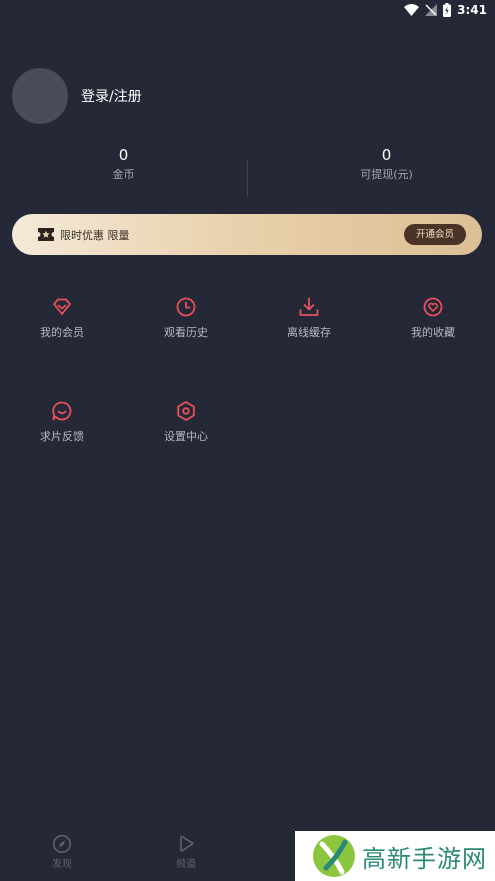  I want to click on coins-label: 金币, so click(123, 174).